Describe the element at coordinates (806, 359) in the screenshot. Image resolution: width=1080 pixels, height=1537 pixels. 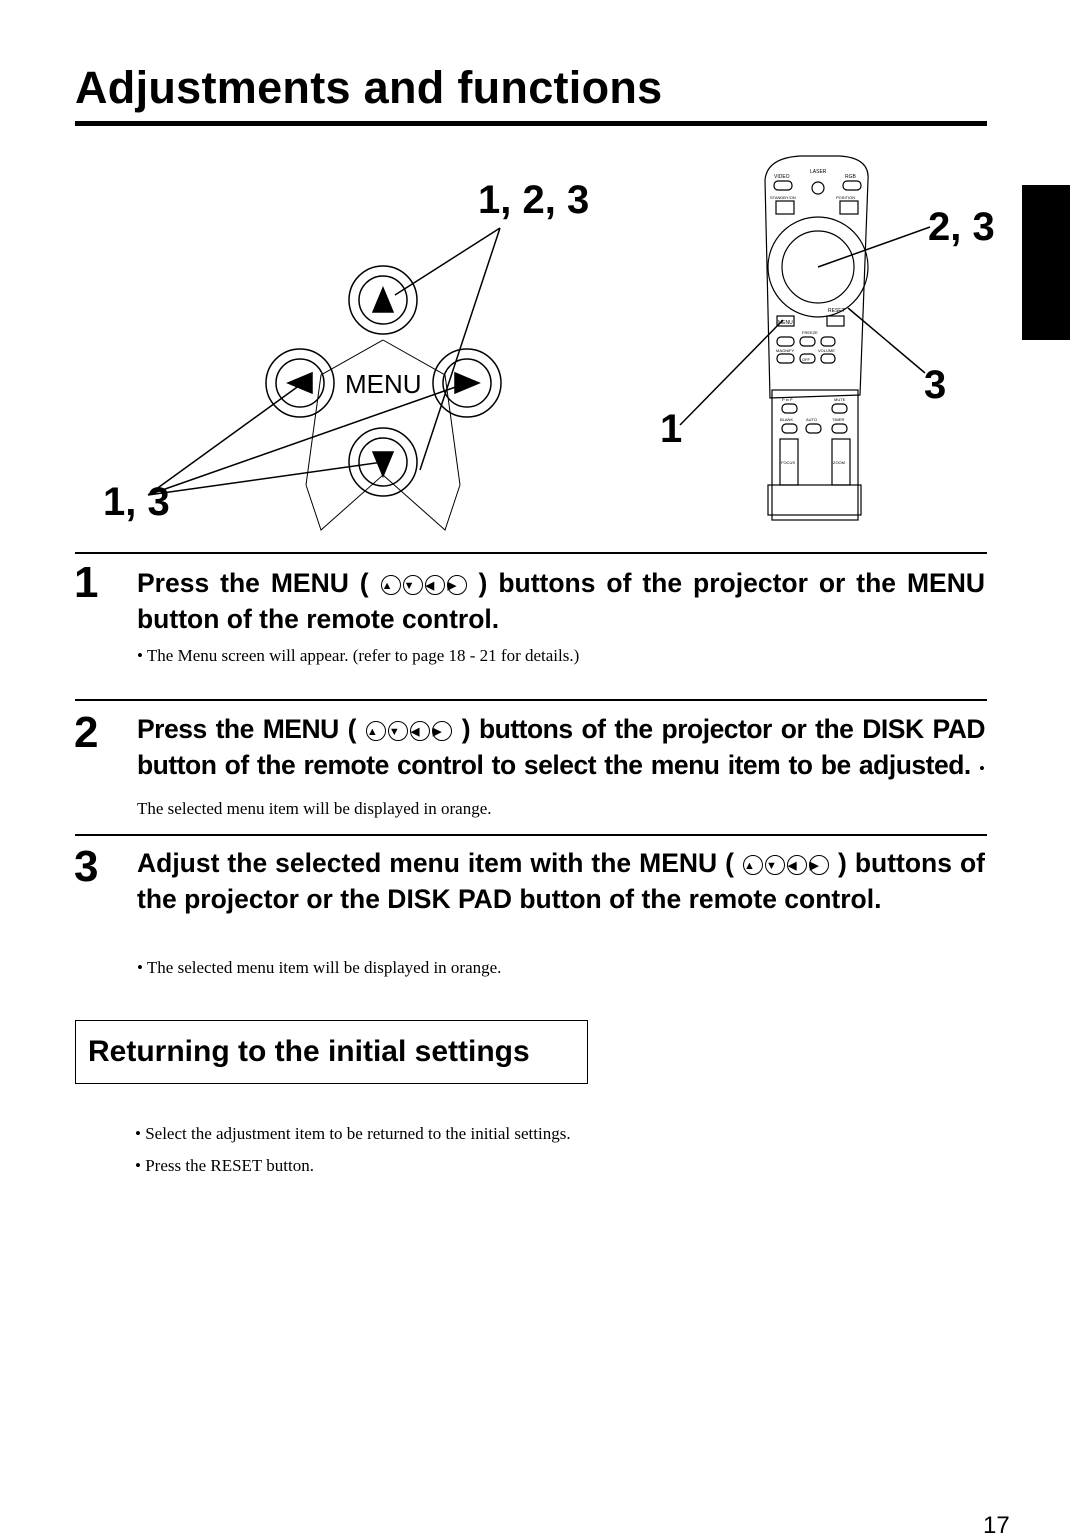
I see `remote-label-off: OFF` at that location.